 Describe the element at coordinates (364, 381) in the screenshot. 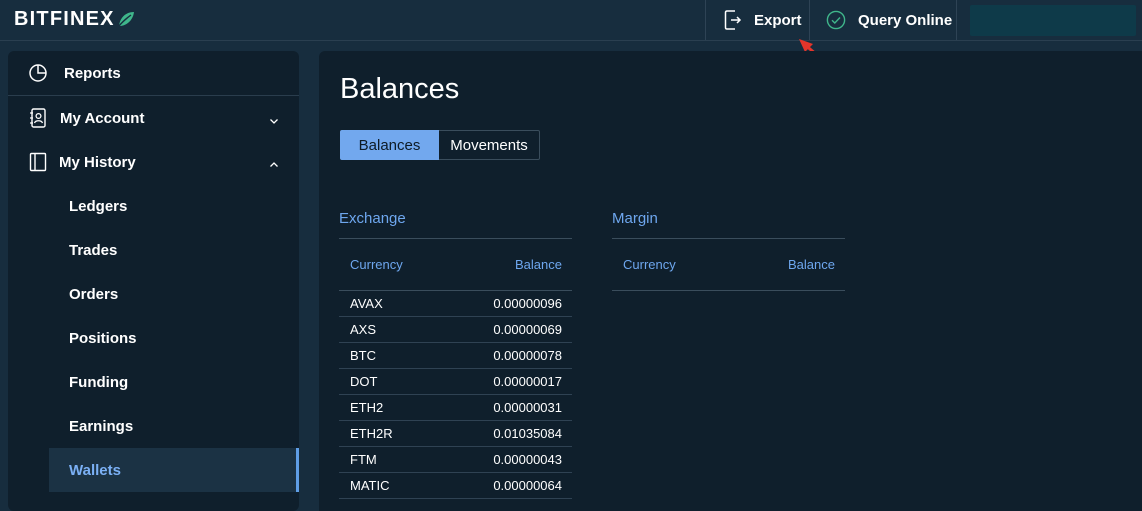

I see `currency-cell: DOT` at that location.